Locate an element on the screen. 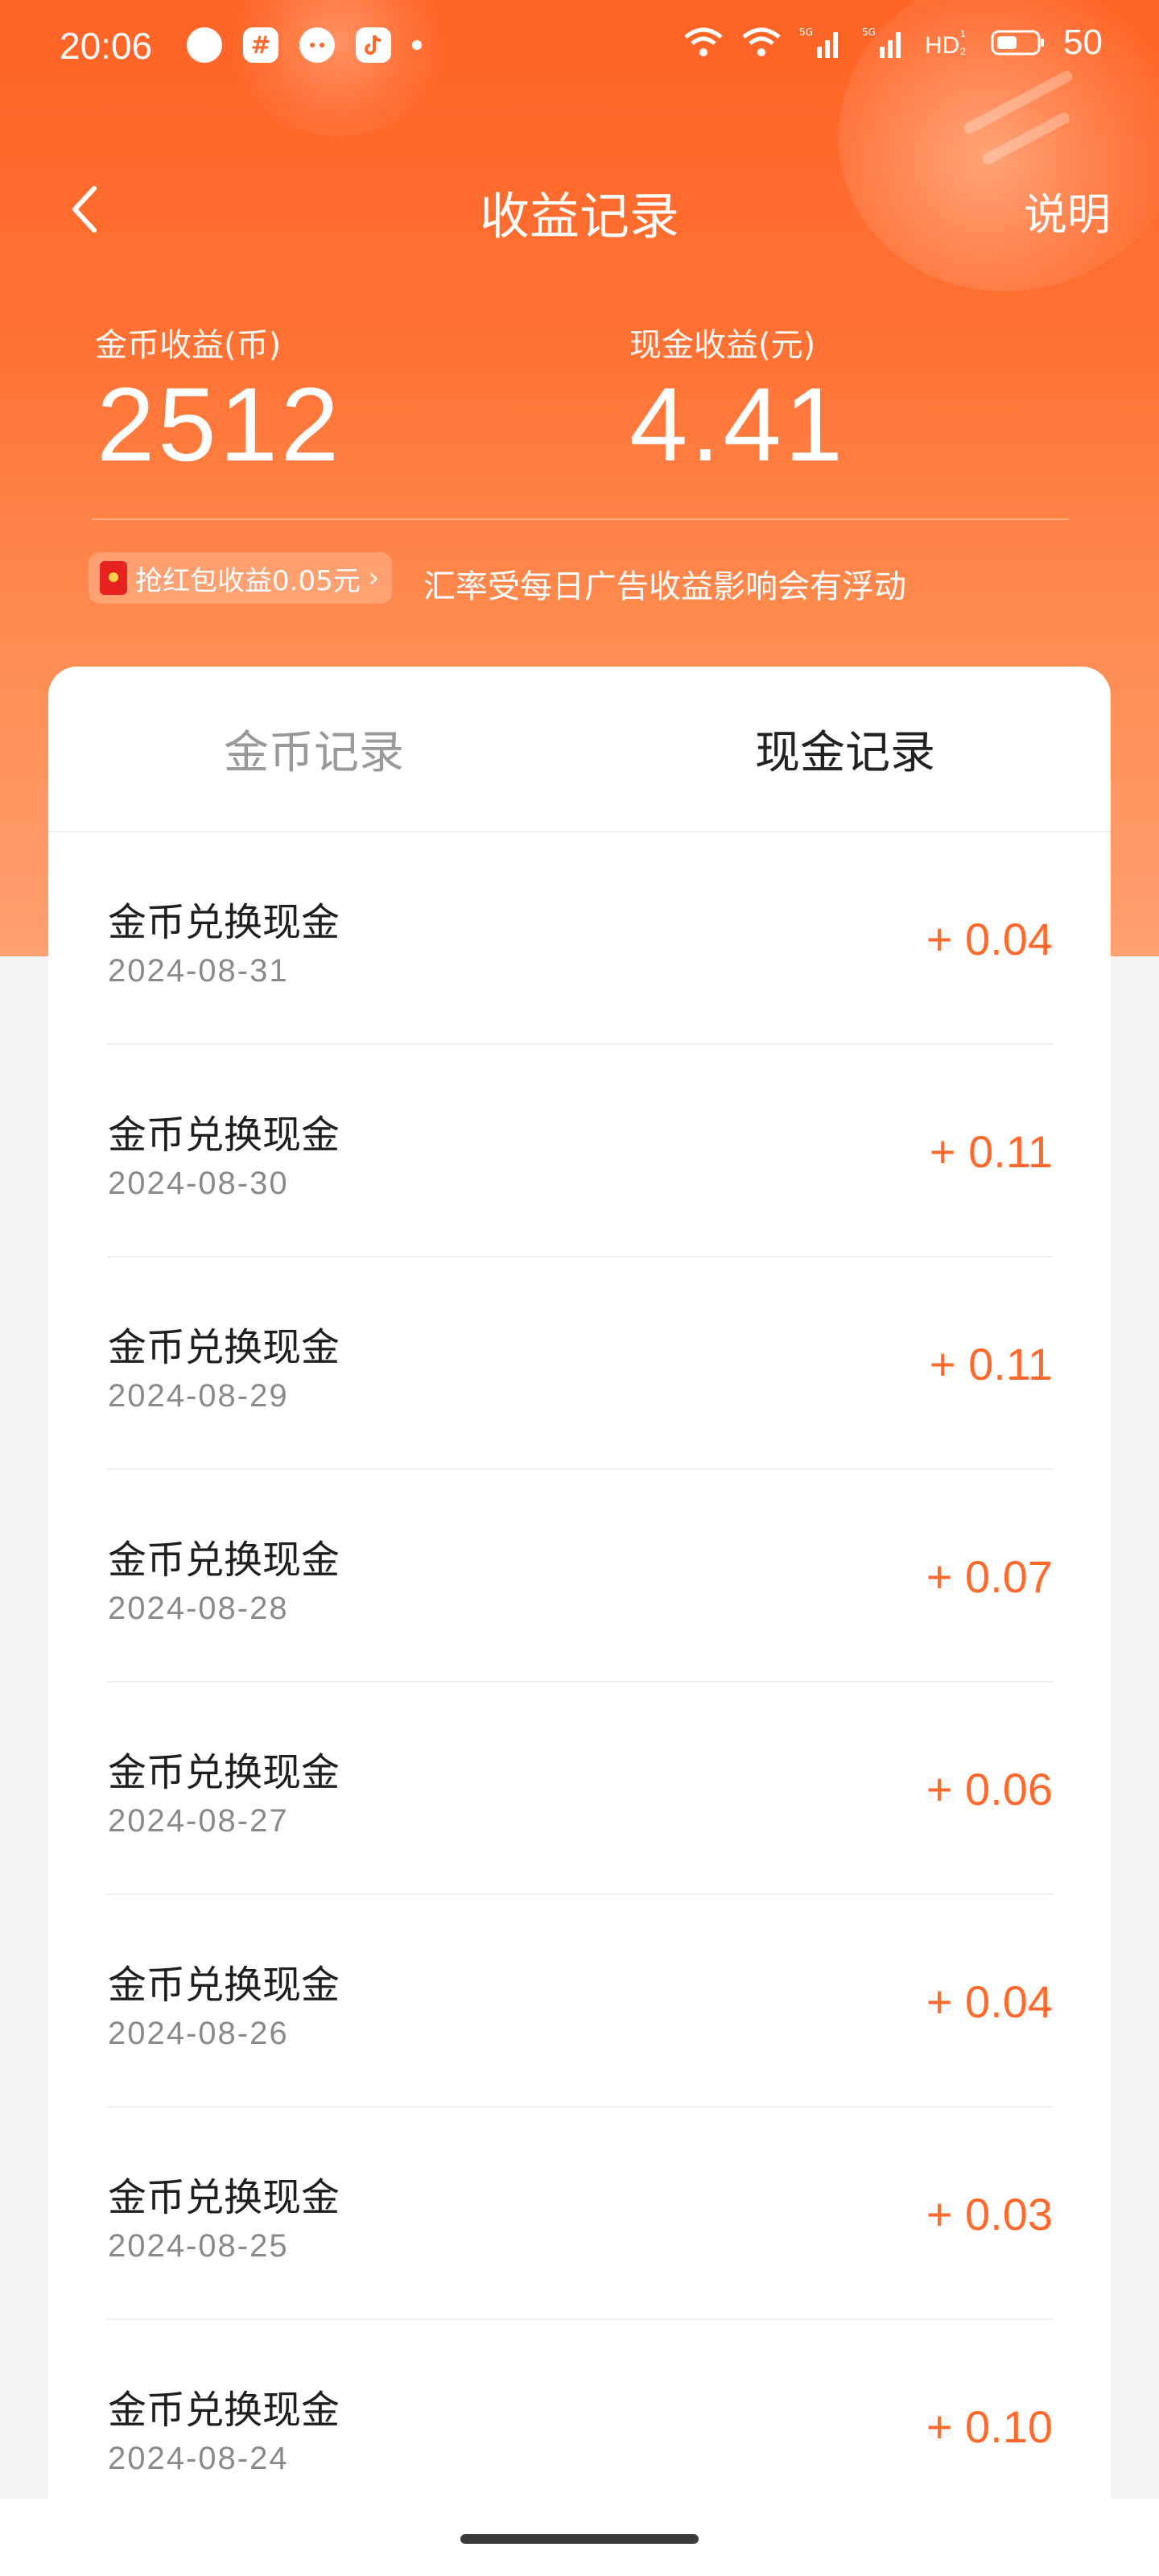  battery-icon is located at coordinates (1018, 42).